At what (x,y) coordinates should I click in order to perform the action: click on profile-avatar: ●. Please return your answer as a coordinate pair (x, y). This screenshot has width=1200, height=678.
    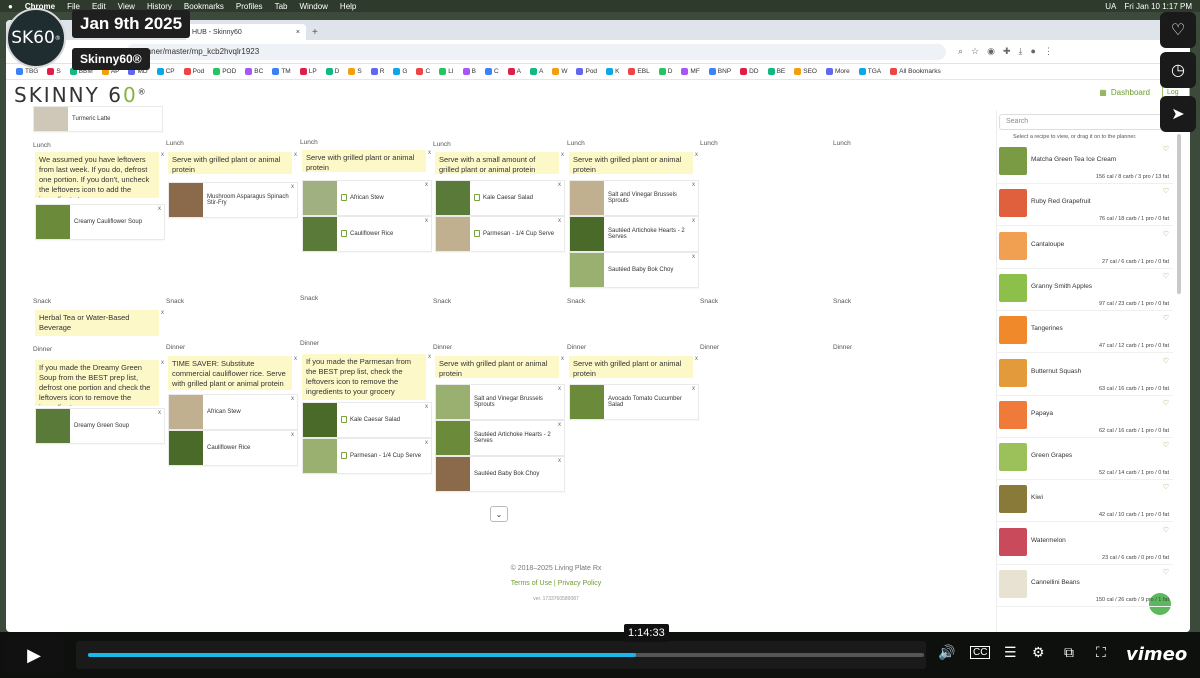
    Looking at the image, I should click on (1033, 51).